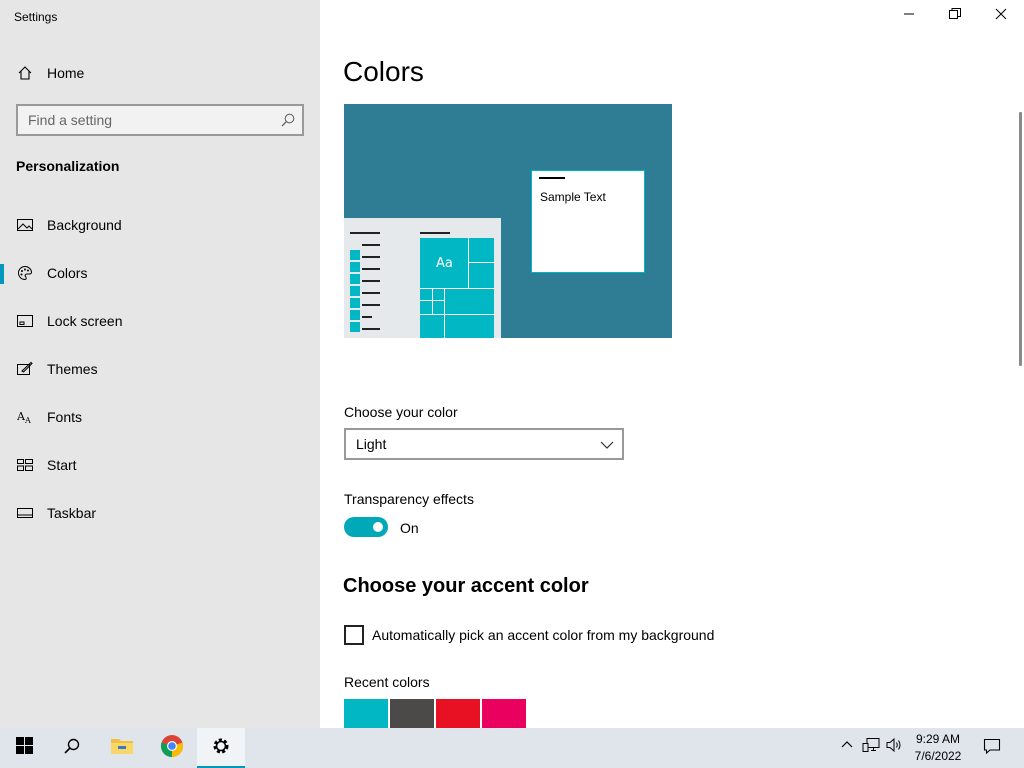 The height and width of the screenshot is (768, 1024). I want to click on clock: 9:29 AM 7/6/2022, so click(938, 748).